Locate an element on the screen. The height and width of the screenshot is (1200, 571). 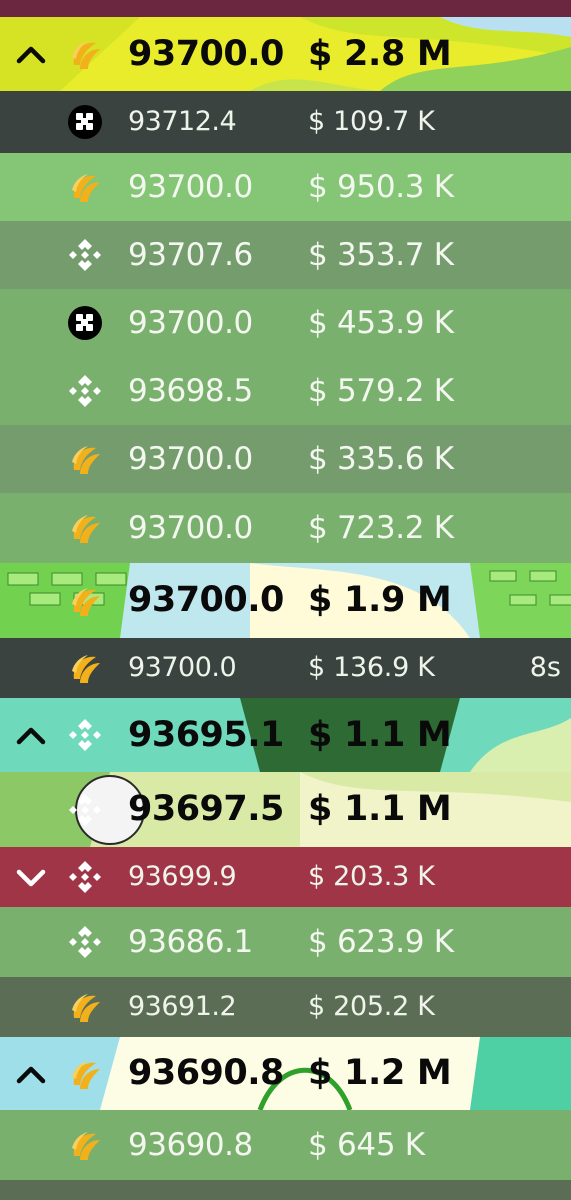
trade-amount: $ 623.9 K is located at coordinates (381, 942).